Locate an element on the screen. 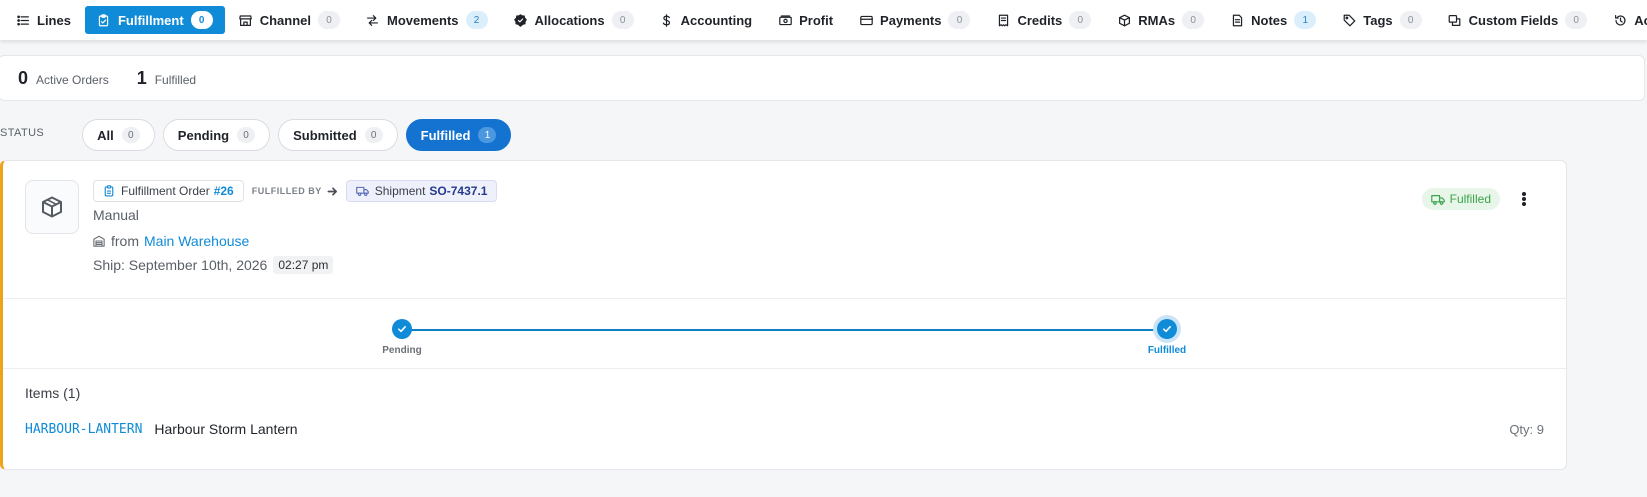 This screenshot has height=497, width=1647. tab-movements: Movements 2 is located at coordinates (427, 20).